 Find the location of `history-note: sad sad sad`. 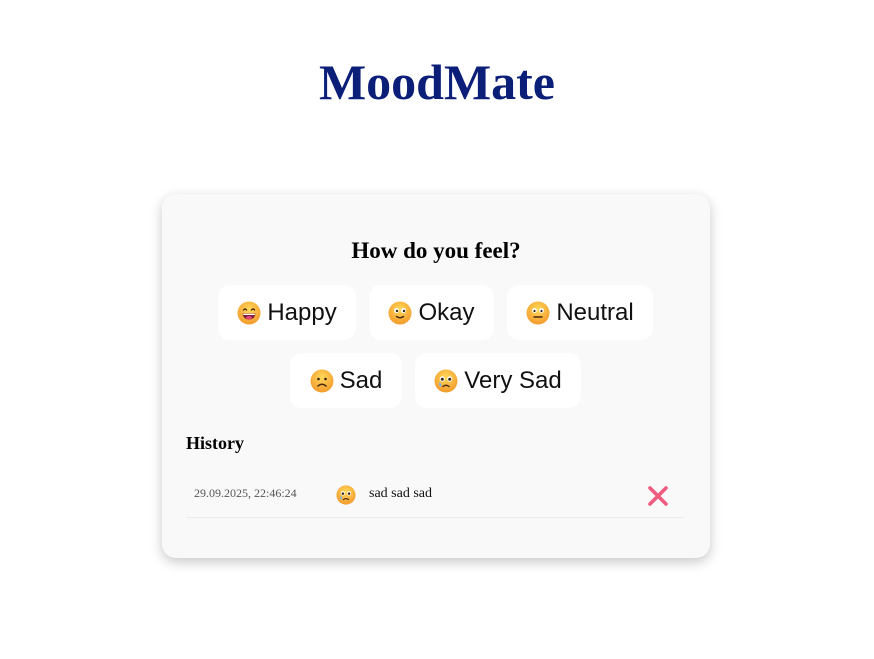

history-note: sad sad sad is located at coordinates (400, 493).